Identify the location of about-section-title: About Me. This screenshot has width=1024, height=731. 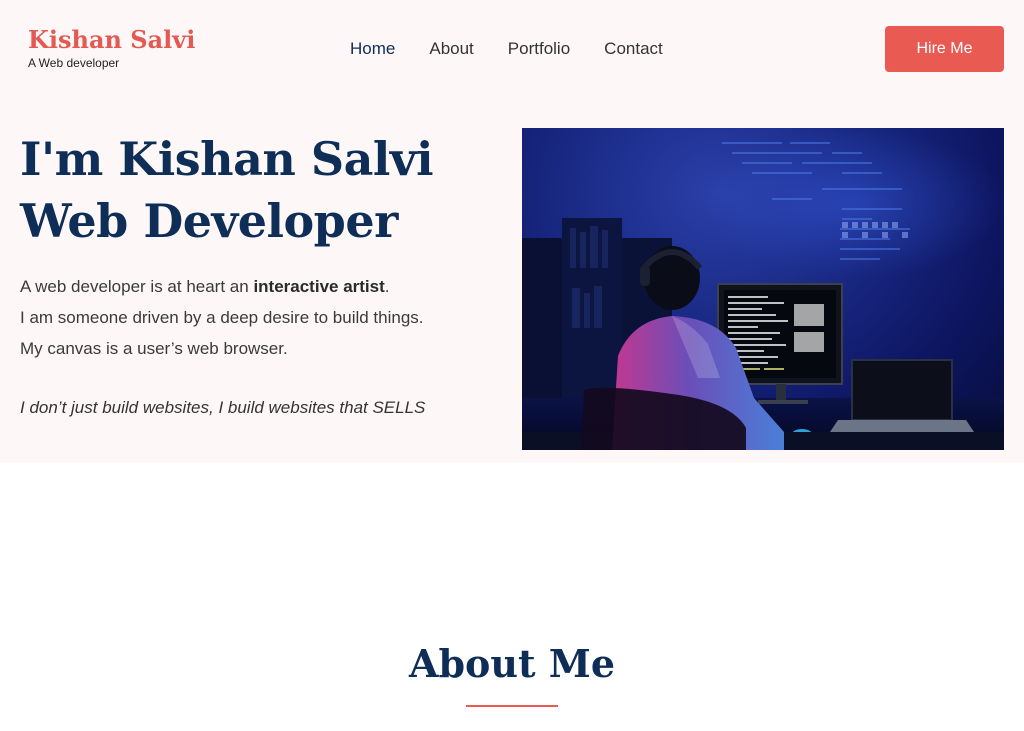
(512, 663).